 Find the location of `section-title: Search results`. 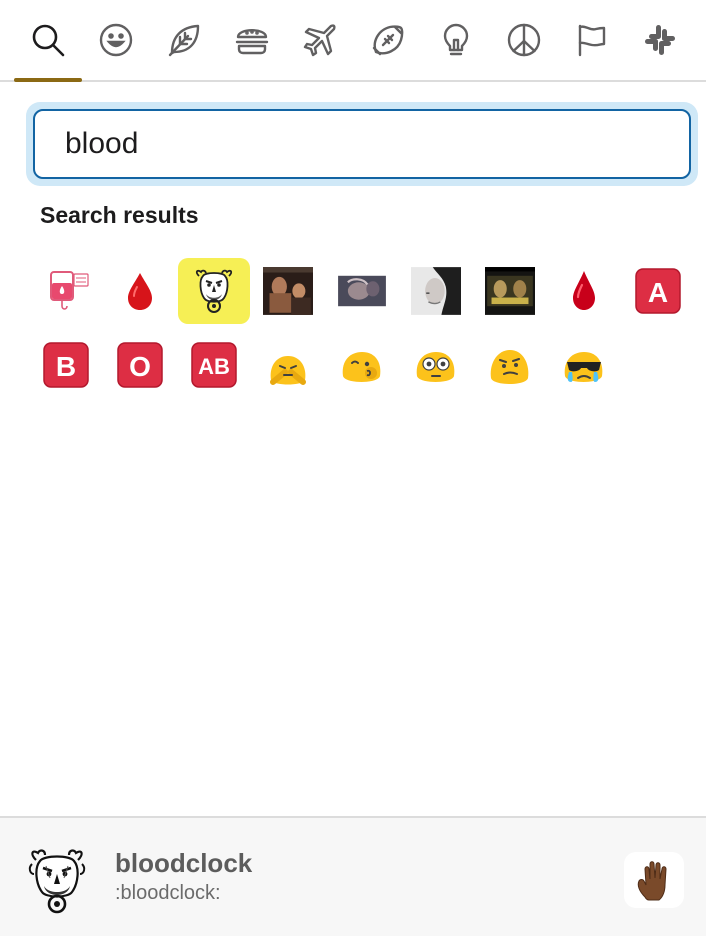

section-title: Search results is located at coordinates (119, 215).